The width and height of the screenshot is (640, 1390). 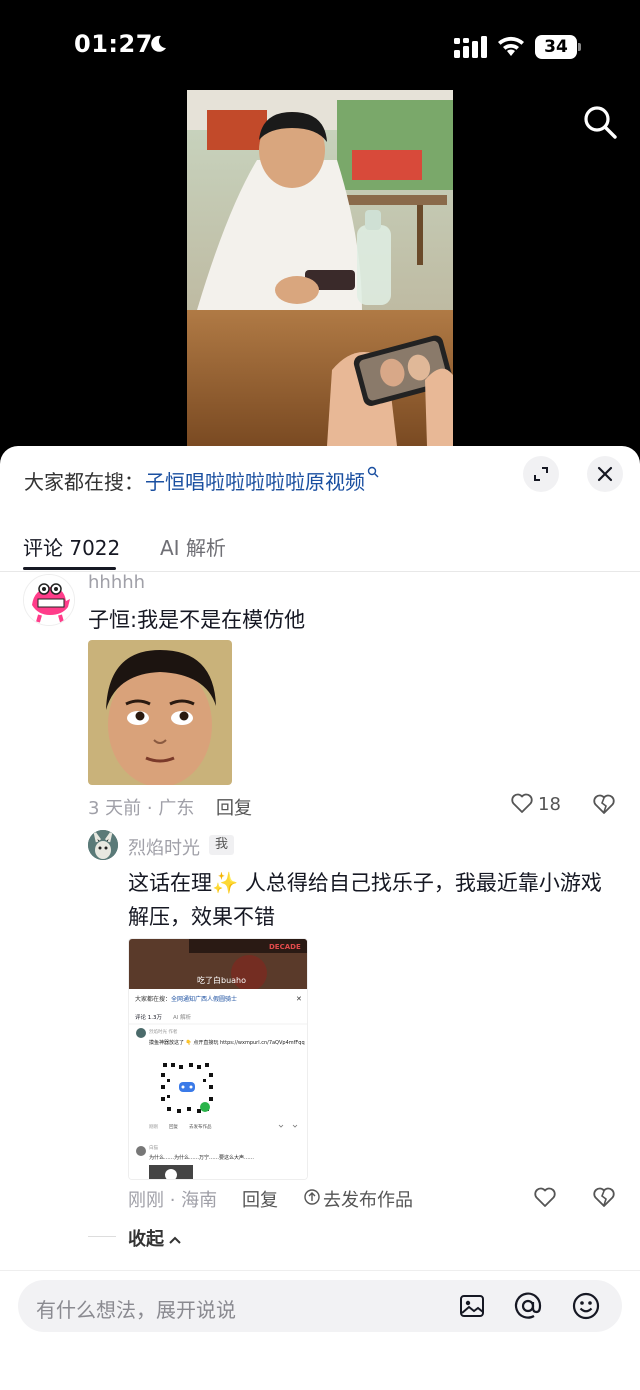 I want to click on sparkle-emoji: ✨, so click(x=225, y=883).